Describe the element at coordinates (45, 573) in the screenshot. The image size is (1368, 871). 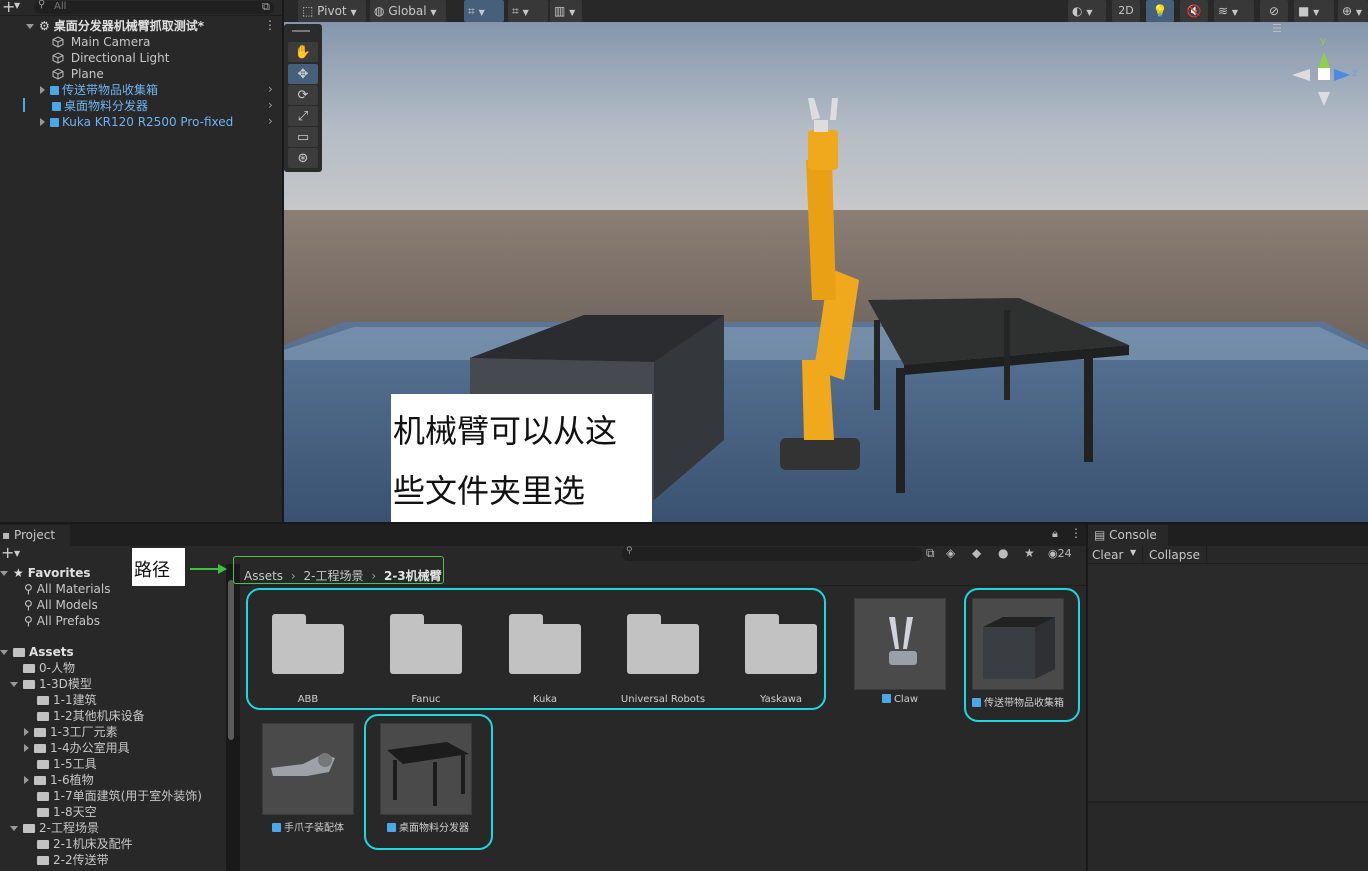
I see `favorites-header: ★ Favorites` at that location.